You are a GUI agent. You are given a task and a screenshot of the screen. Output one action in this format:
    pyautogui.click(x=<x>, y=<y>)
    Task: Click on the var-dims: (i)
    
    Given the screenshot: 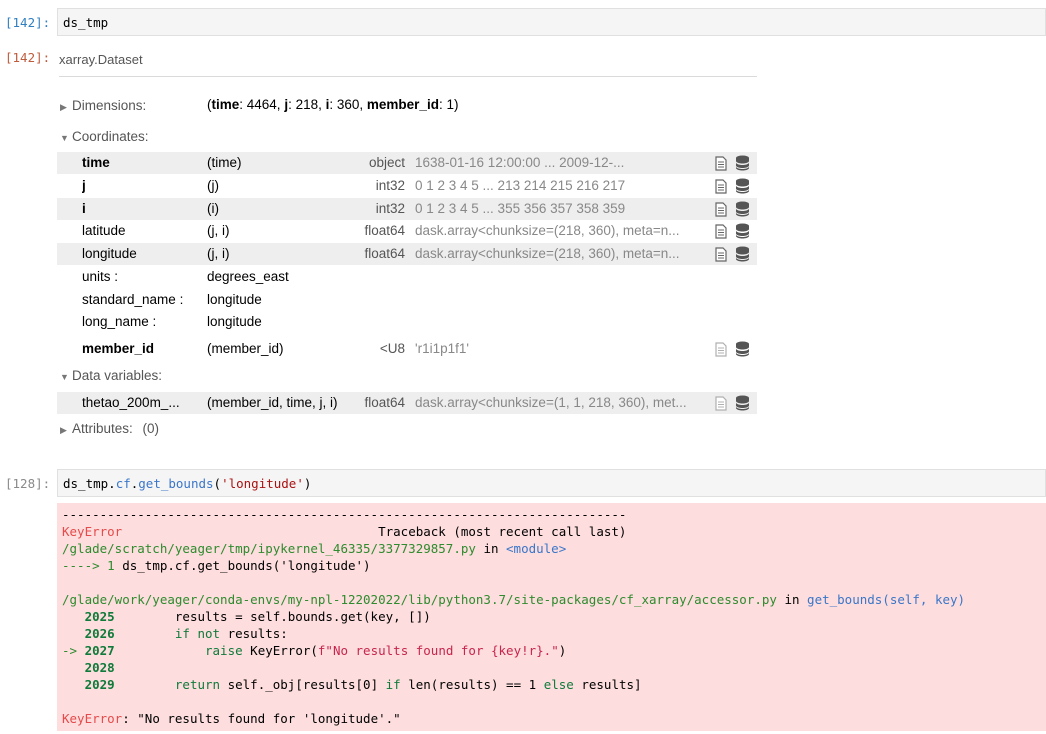 What is the action you would take?
    pyautogui.click(x=213, y=208)
    